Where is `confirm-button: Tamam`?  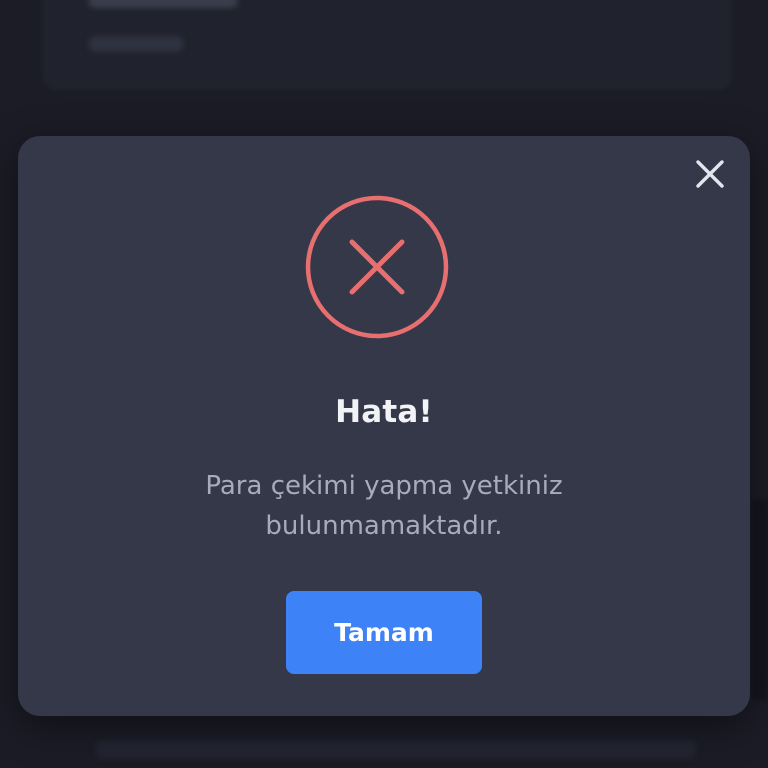 confirm-button: Tamam is located at coordinates (384, 632).